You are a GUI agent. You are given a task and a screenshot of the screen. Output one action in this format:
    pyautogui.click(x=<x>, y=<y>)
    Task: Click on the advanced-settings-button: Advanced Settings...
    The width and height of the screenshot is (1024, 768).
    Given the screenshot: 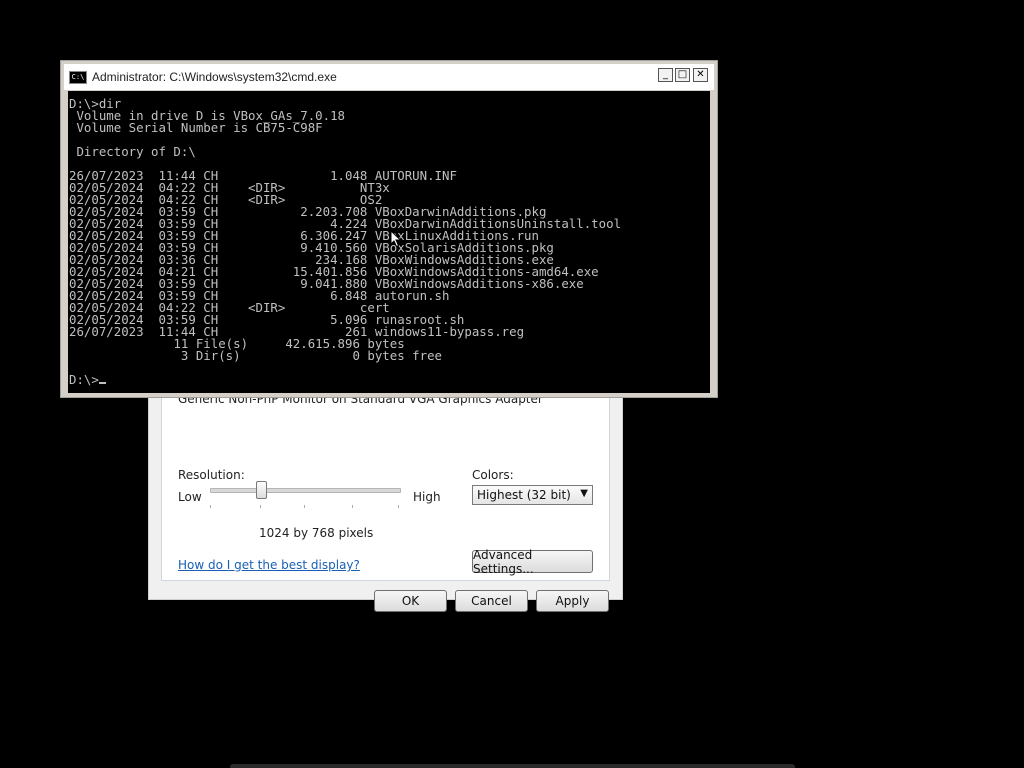 What is the action you would take?
    pyautogui.click(x=532, y=562)
    